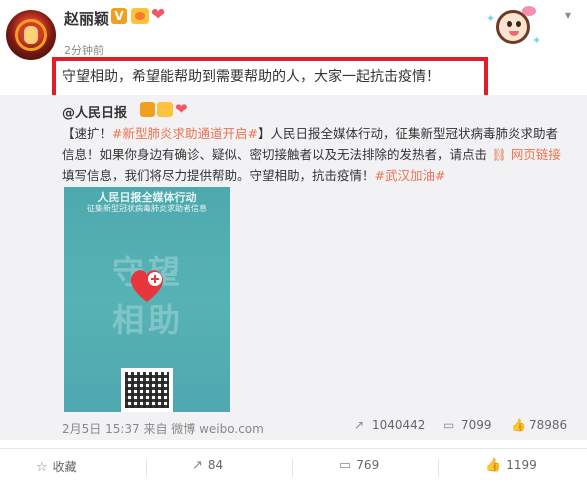 This screenshot has height=486, width=587. What do you see at coordinates (568, 15) in the screenshot?
I see `chevron-down-icon: ▾` at bounding box center [568, 15].